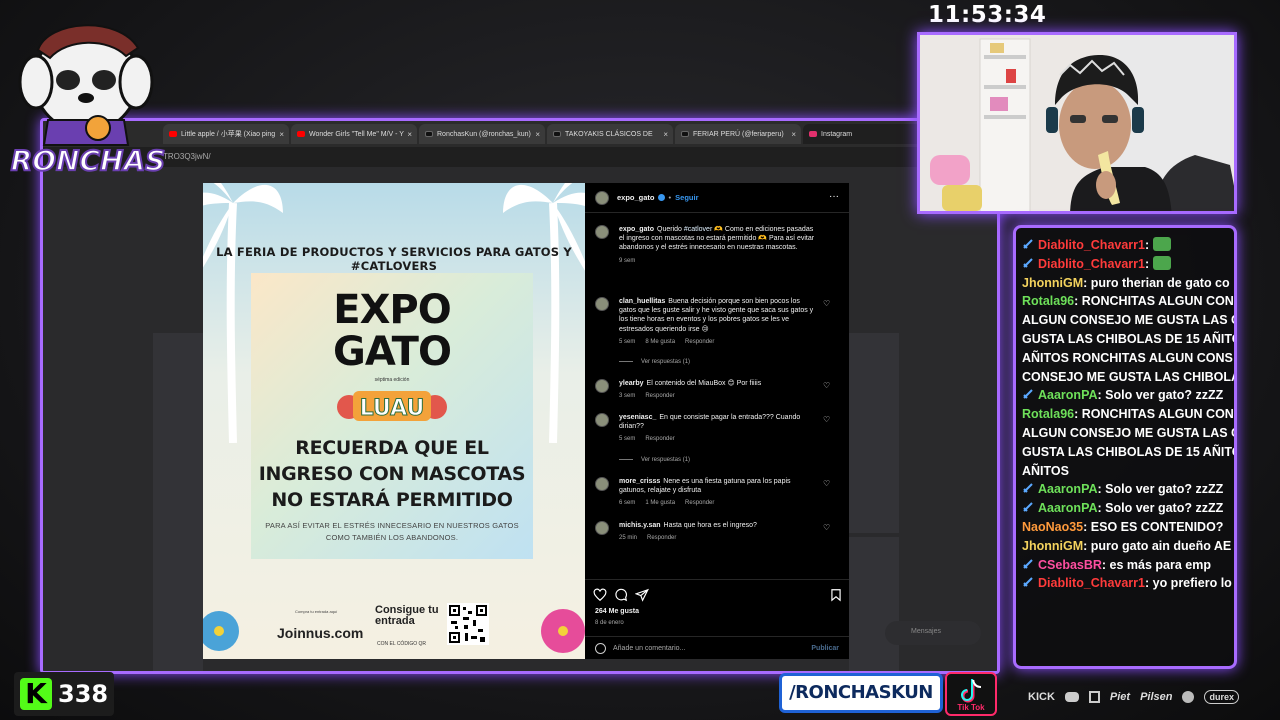  What do you see at coordinates (642, 301) in the screenshot?
I see `comment-author: clan_huellitas` at bounding box center [642, 301].